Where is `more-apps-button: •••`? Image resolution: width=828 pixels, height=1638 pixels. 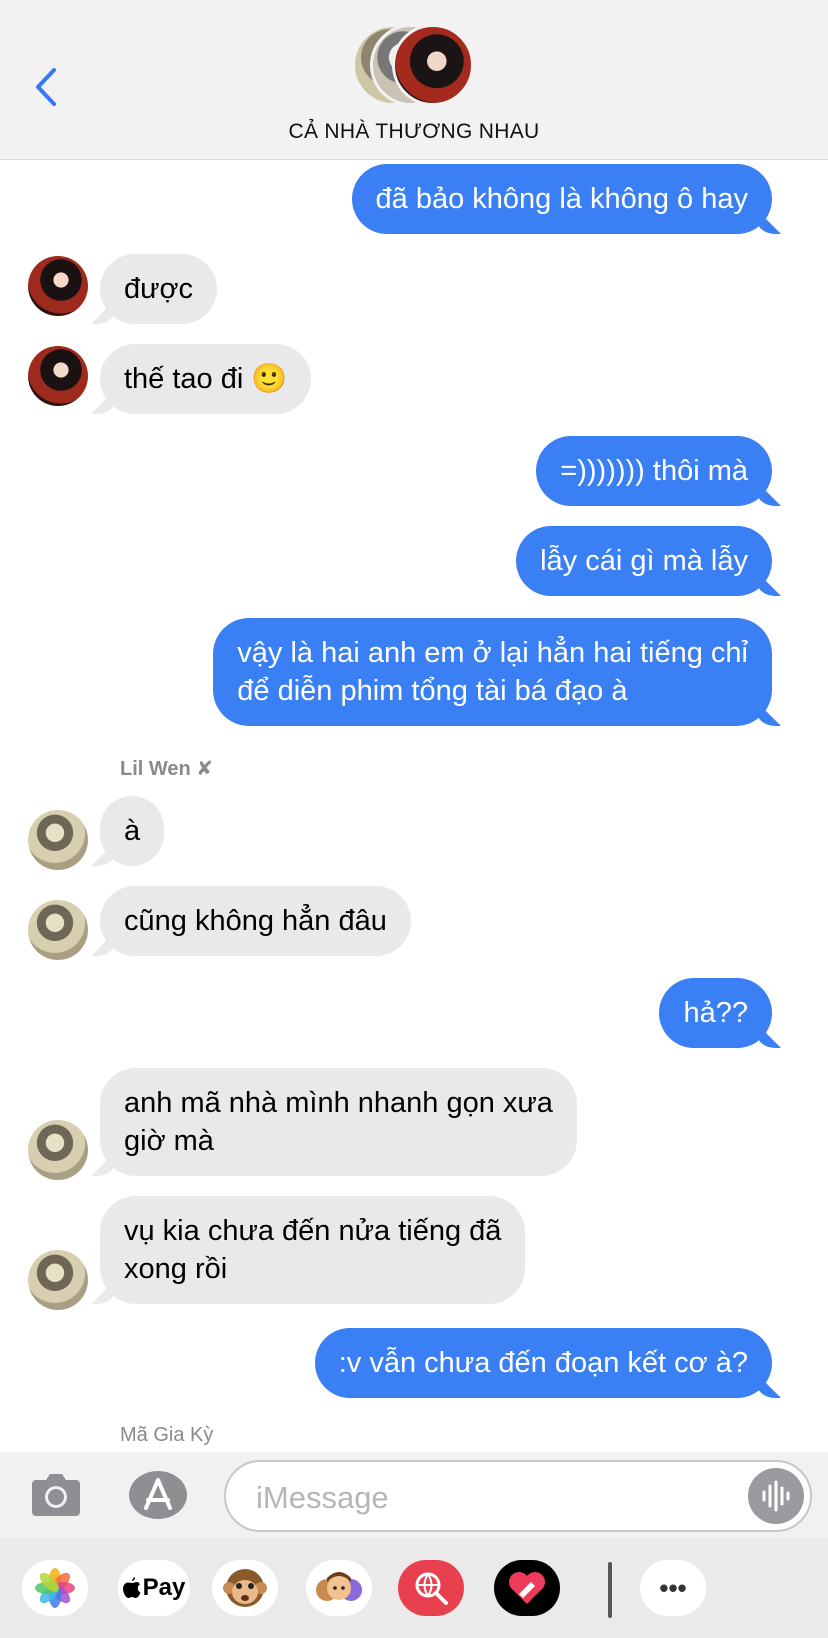
more-apps-button: ••• is located at coordinates (673, 1588).